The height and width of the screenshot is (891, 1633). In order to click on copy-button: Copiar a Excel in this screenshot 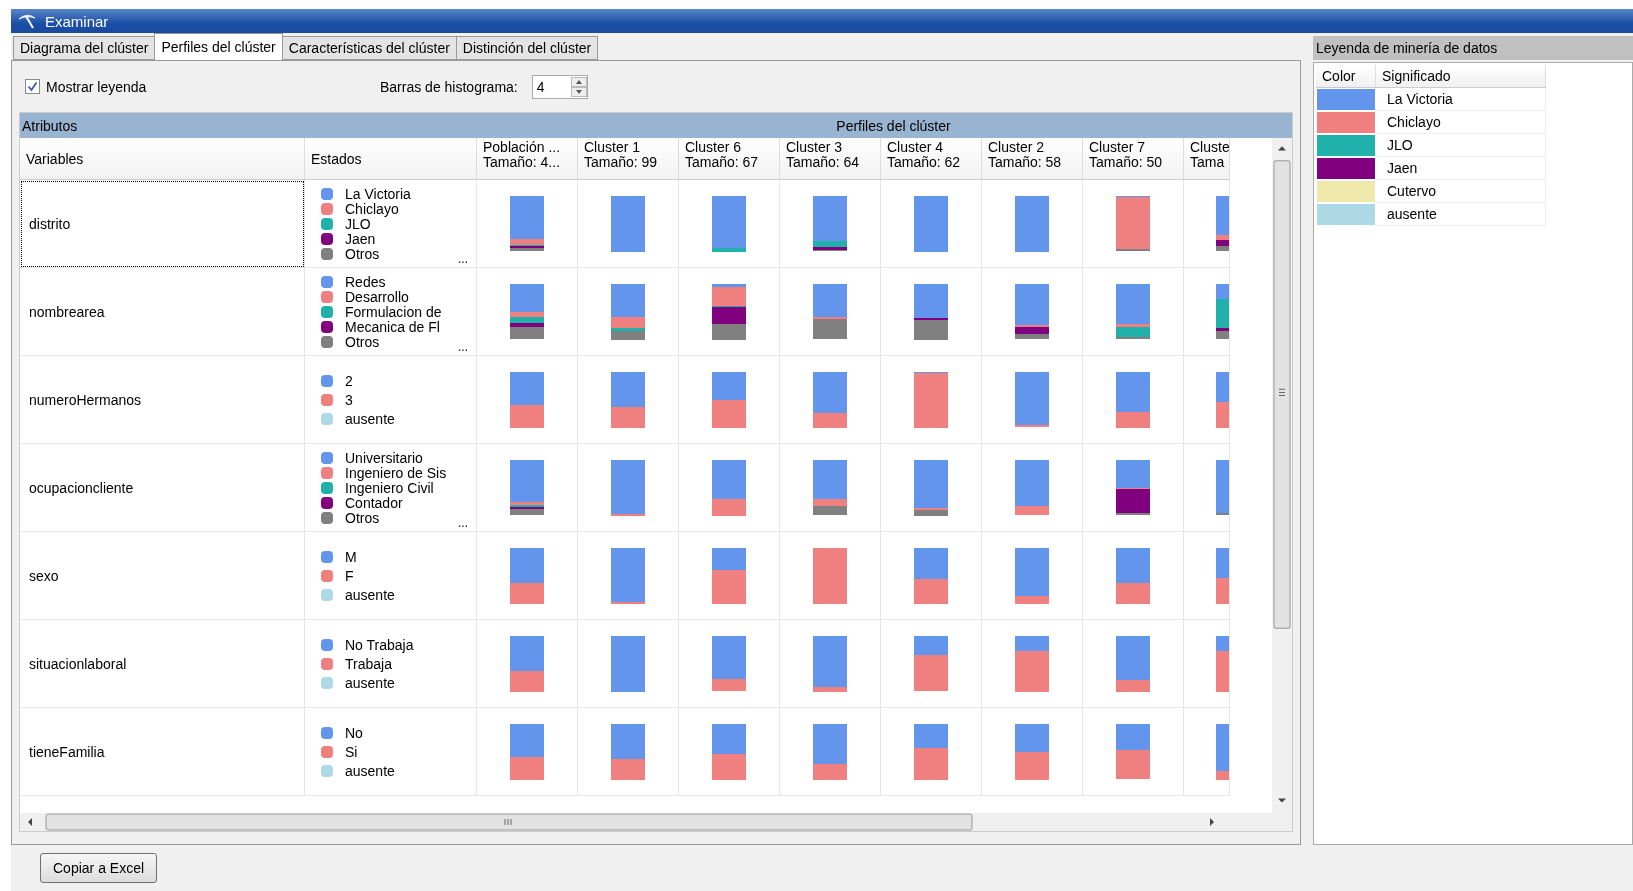, I will do `click(99, 868)`.